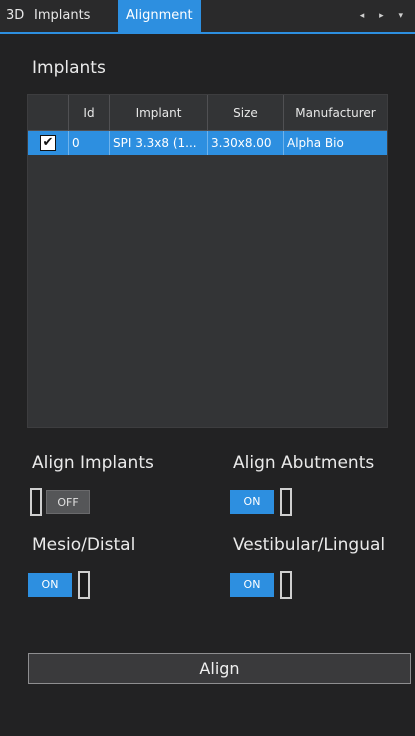 This screenshot has height=736, width=415. Describe the element at coordinates (84, 545) in the screenshot. I see `mesio-distal-label: Mesio/Distal` at that location.